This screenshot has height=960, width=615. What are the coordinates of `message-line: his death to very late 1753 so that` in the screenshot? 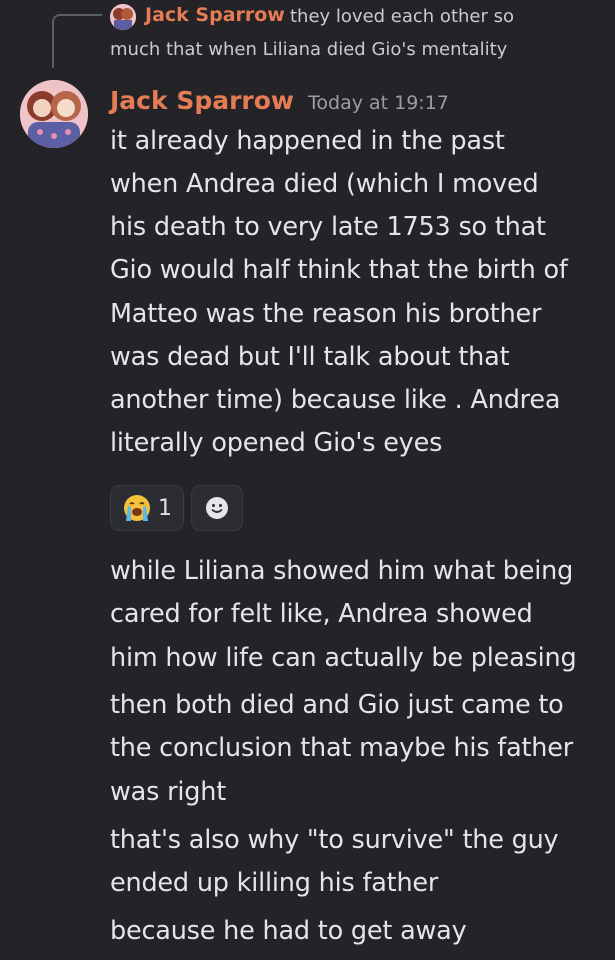 It's located at (328, 227).